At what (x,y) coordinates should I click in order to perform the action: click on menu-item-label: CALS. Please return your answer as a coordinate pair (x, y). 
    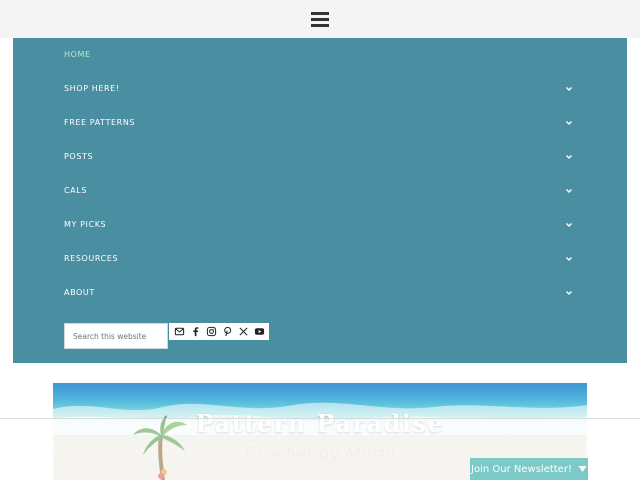
    Looking at the image, I should click on (75, 190).